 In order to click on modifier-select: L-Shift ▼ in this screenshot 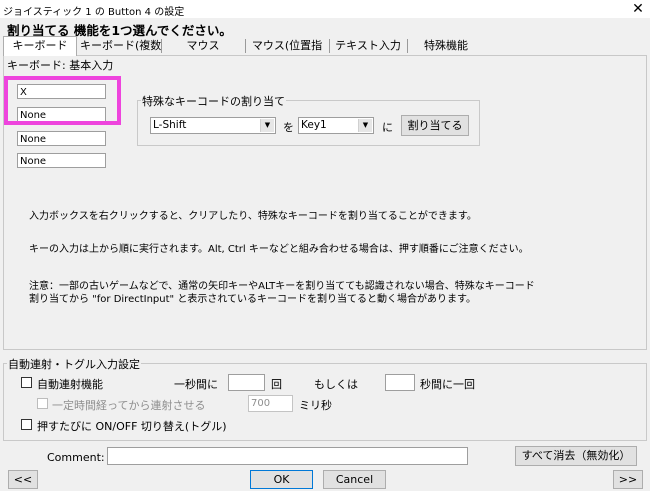, I will do `click(213, 125)`.